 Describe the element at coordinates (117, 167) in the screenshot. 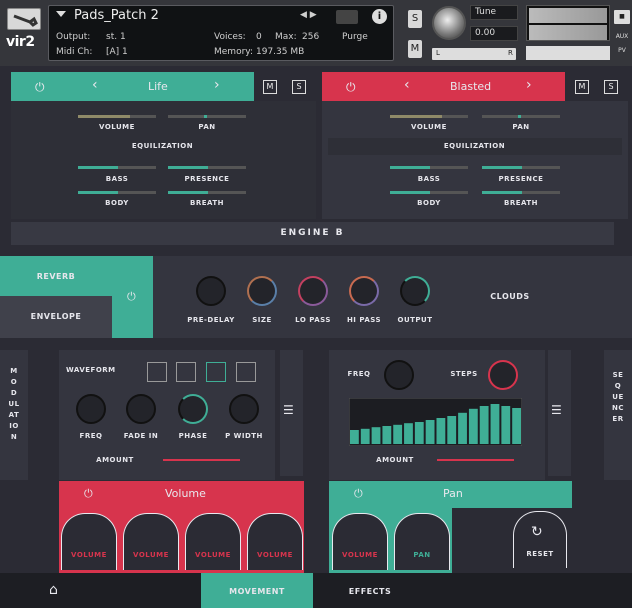

I see `layer-1-bass-slider` at that location.